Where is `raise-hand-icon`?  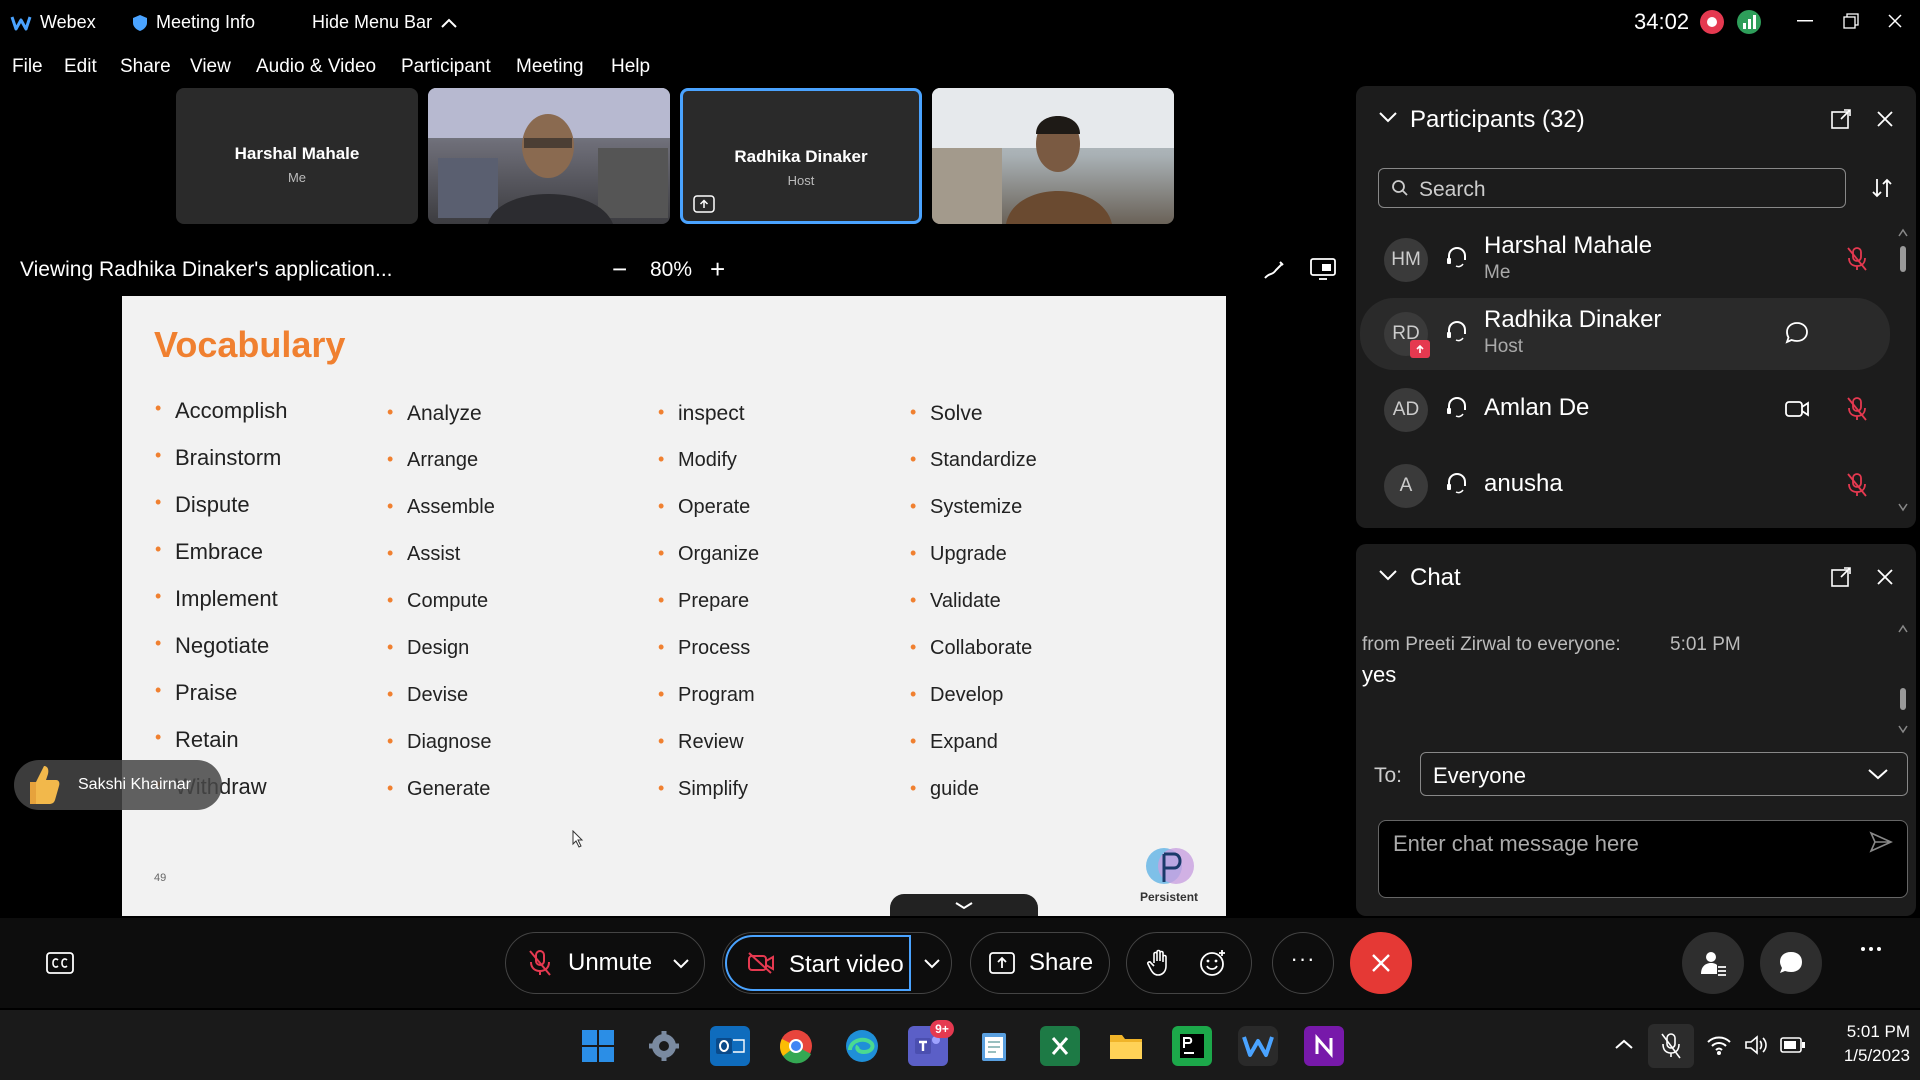 raise-hand-icon is located at coordinates (1159, 963).